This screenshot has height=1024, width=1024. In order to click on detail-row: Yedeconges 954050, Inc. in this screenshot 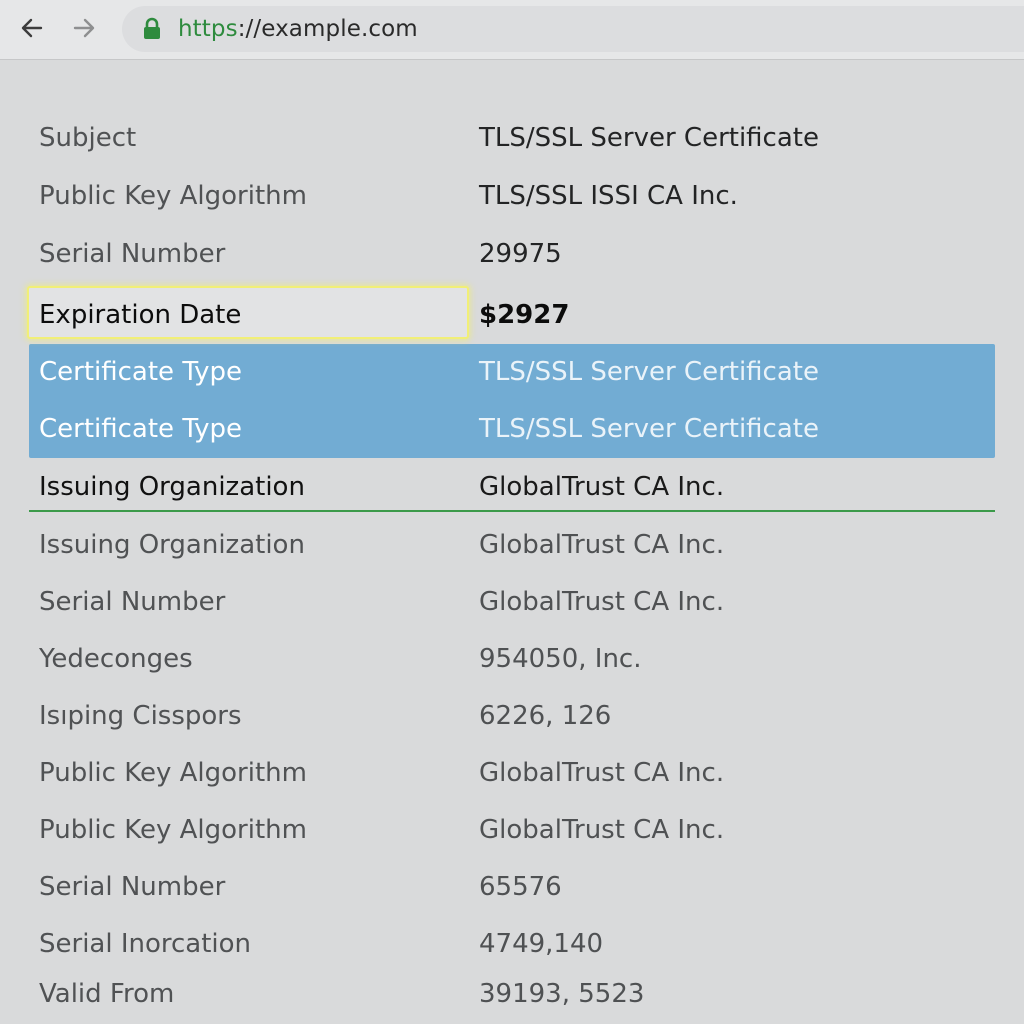, I will do `click(512, 658)`.